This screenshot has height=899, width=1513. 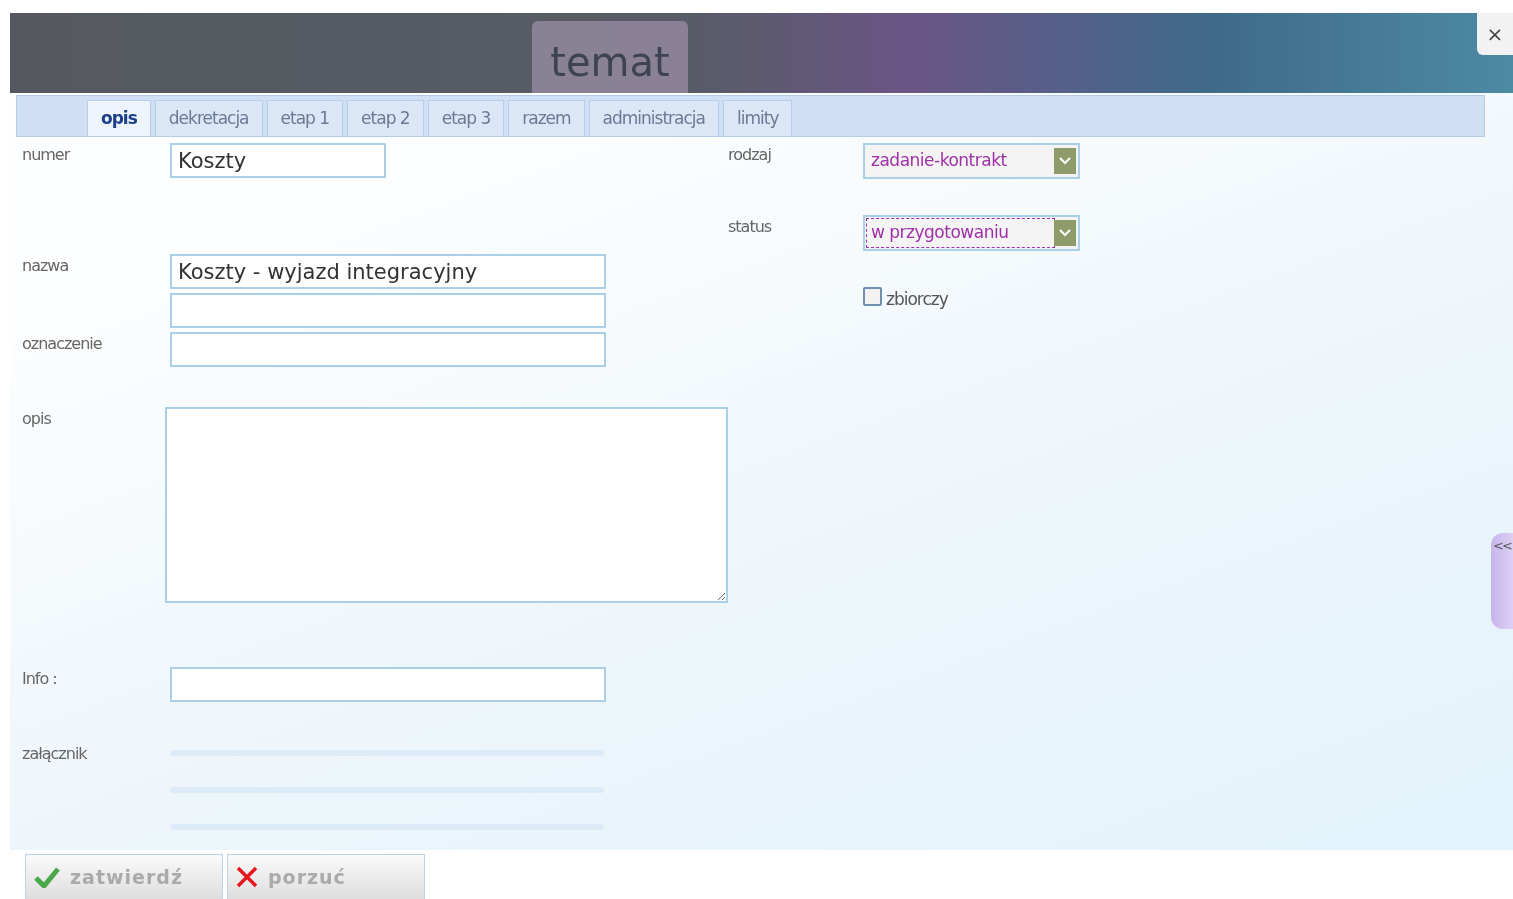 What do you see at coordinates (247, 877) in the screenshot?
I see `close-icon` at bounding box center [247, 877].